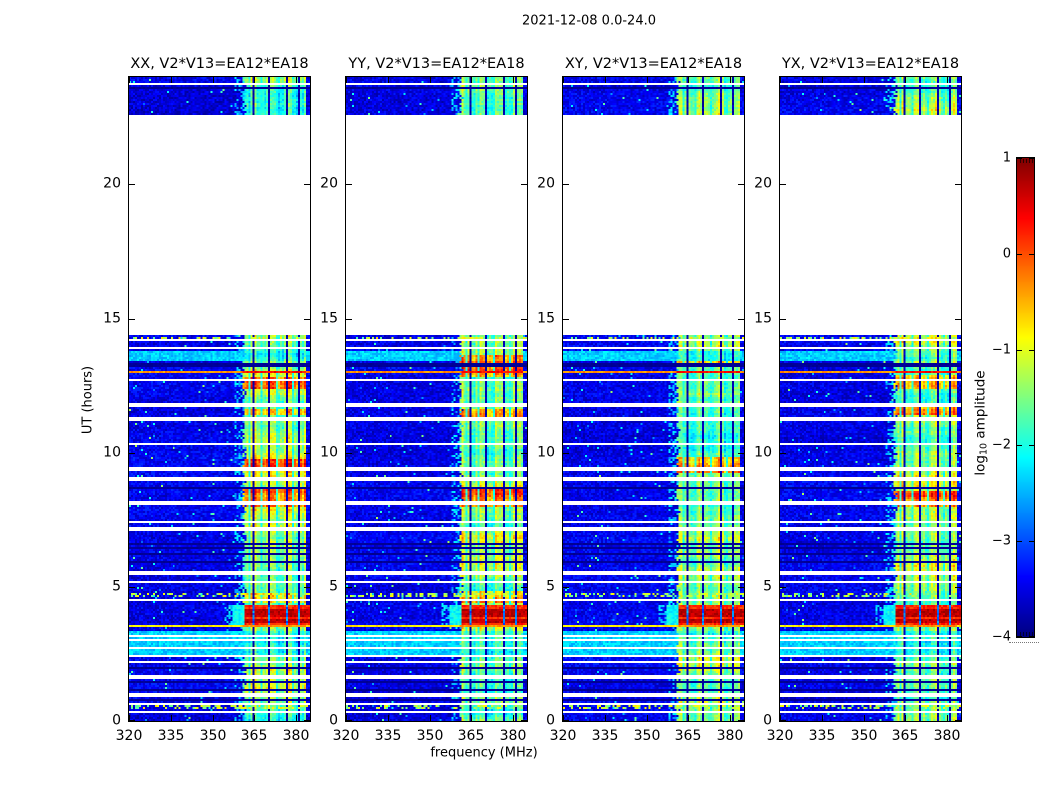  I want to click on y-axis-label: UT (hours), so click(88, 400).